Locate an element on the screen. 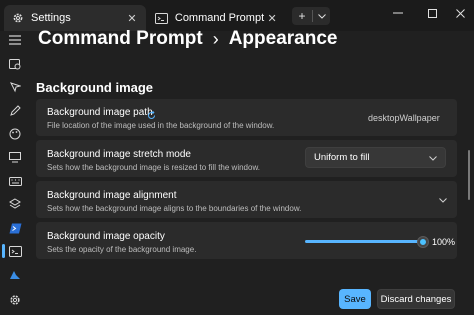  dropdown-selected-value: Uniform to fill is located at coordinates (342, 157).